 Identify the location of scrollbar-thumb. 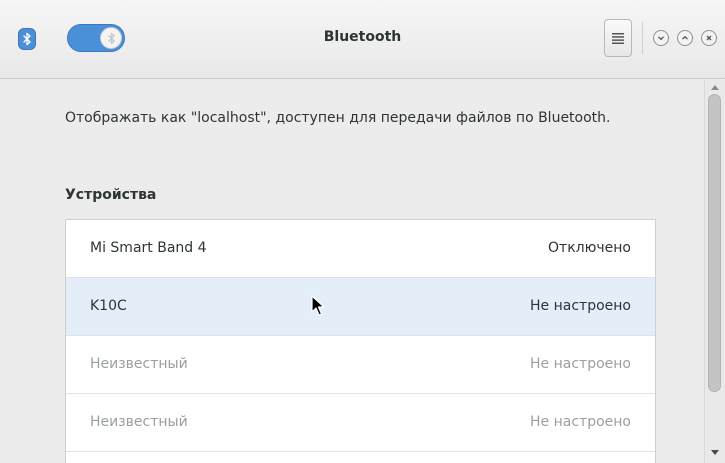
(714, 243).